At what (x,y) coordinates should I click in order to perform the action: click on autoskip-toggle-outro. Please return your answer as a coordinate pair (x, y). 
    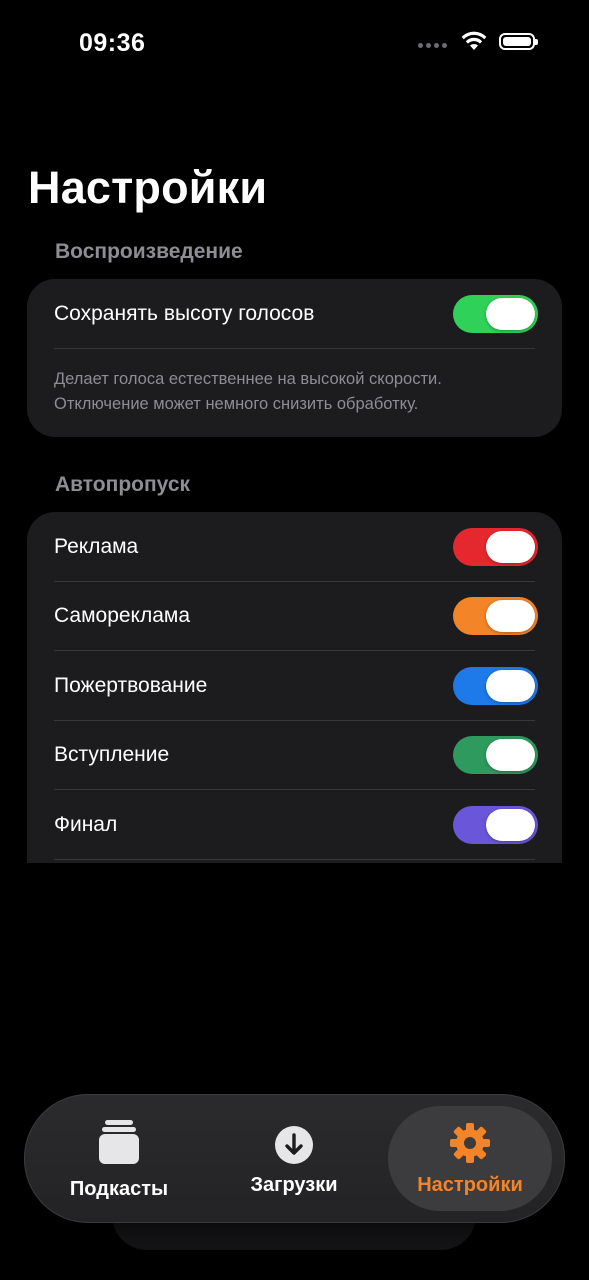
    Looking at the image, I should click on (495, 824).